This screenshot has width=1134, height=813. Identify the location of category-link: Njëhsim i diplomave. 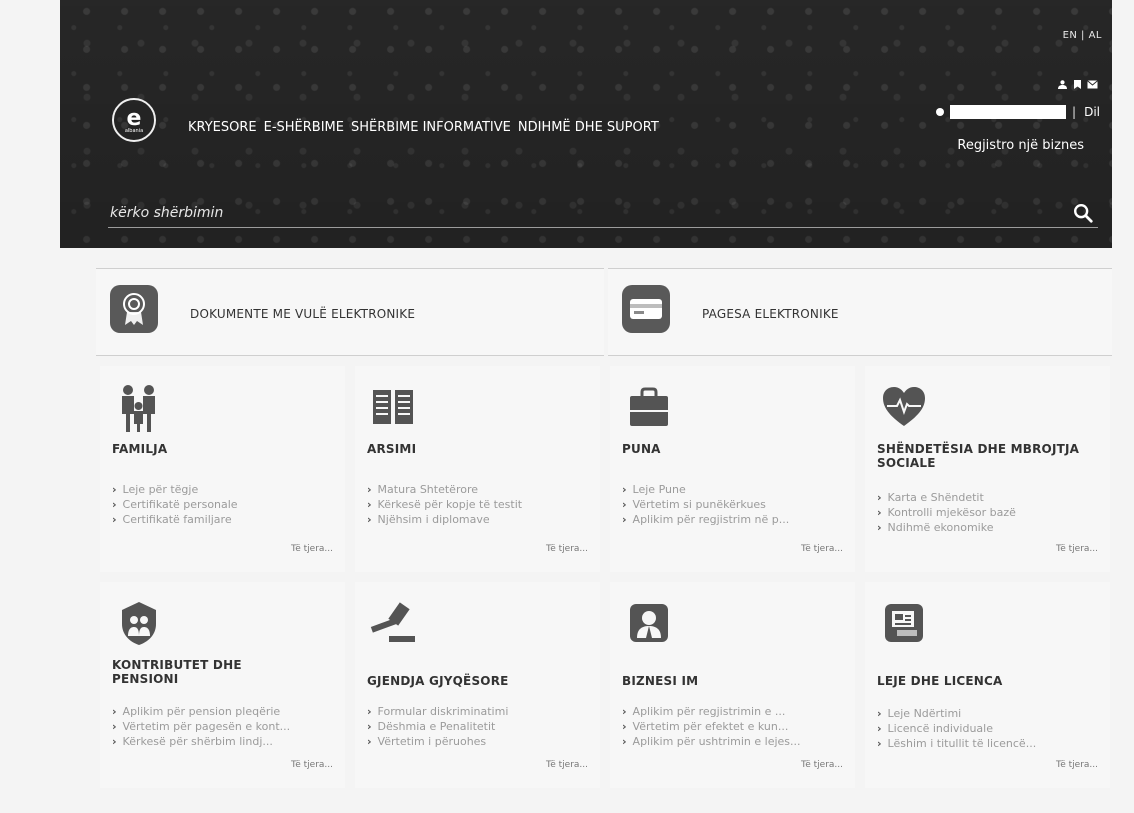
(474, 519).